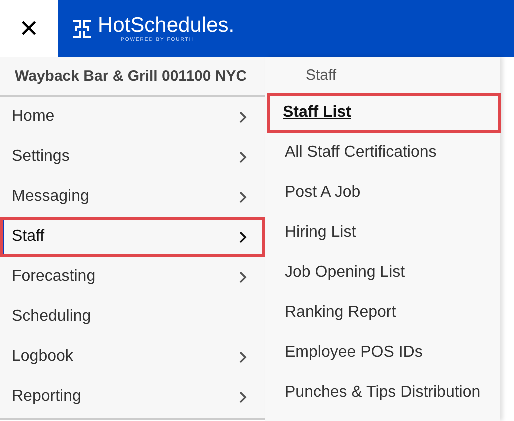  Describe the element at coordinates (132, 277) in the screenshot. I see `menu-item: Forecasting` at that location.